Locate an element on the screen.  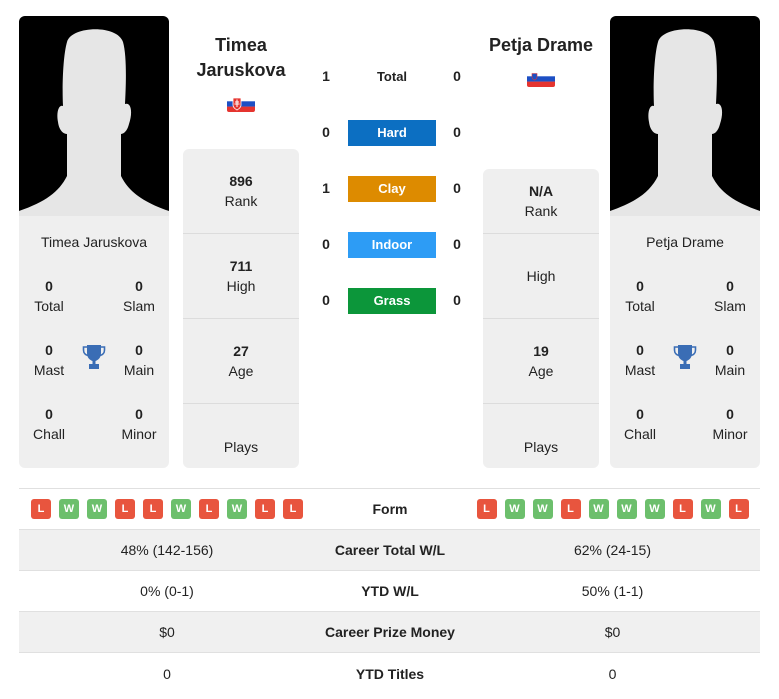
trophy-icon is located at coordinates (94, 357).